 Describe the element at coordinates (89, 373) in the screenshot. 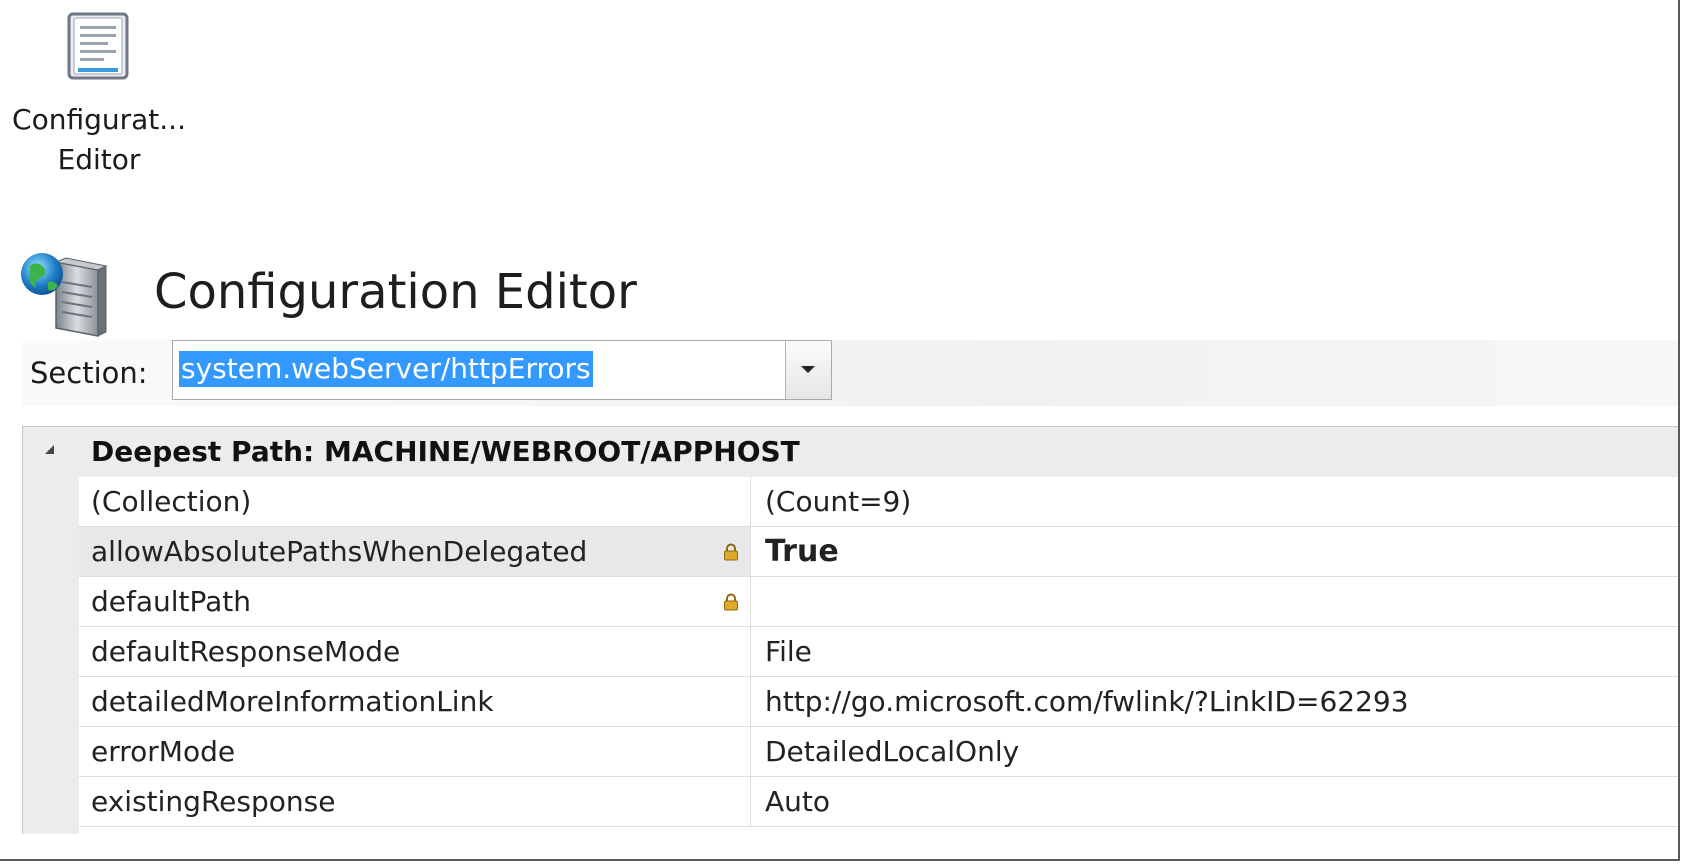

I see `section-label: Section:` at that location.